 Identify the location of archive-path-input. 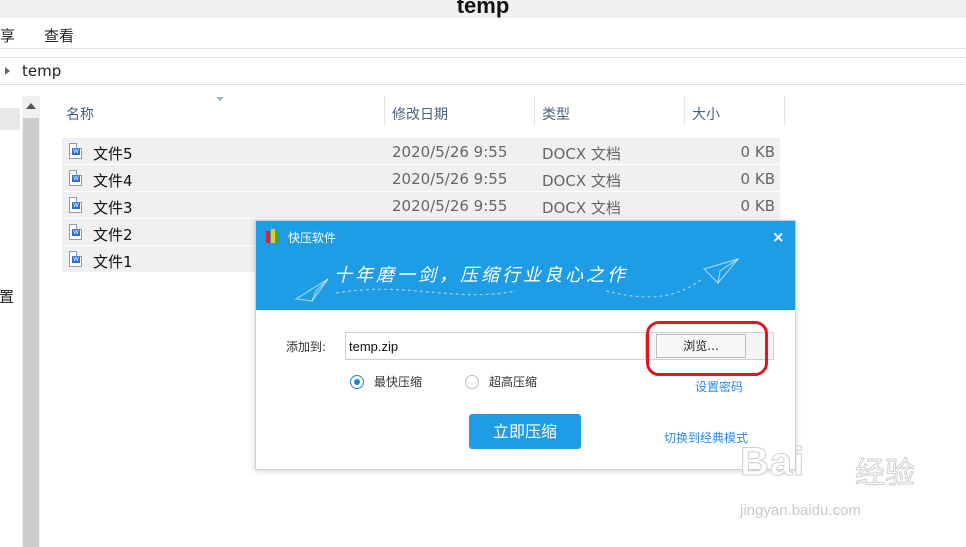
(495, 346).